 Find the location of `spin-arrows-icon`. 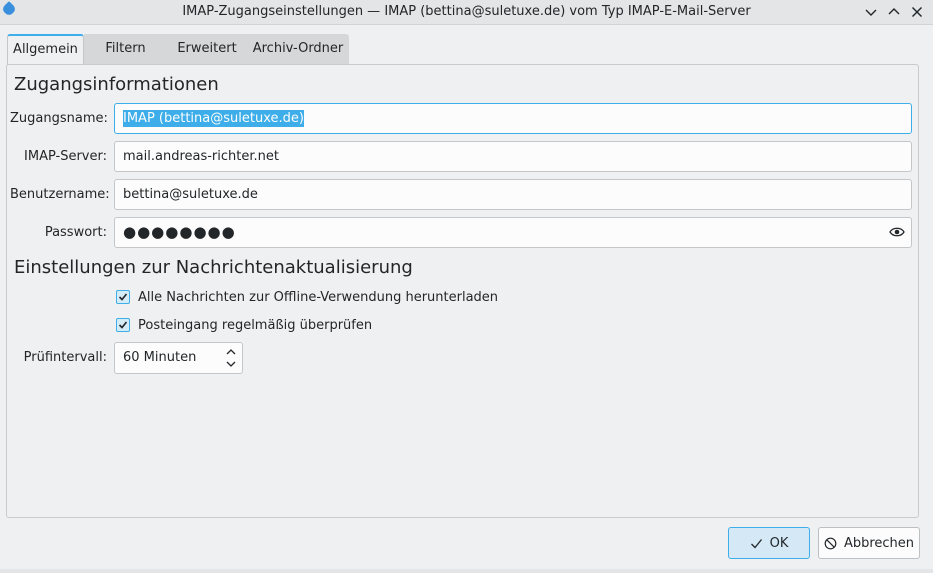

spin-arrows-icon is located at coordinates (231, 358).